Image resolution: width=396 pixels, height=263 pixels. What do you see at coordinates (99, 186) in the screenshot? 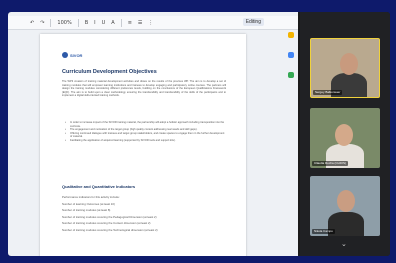
I see `indicators-heading: Qualitative and Quantitative Indicators` at bounding box center [99, 186].